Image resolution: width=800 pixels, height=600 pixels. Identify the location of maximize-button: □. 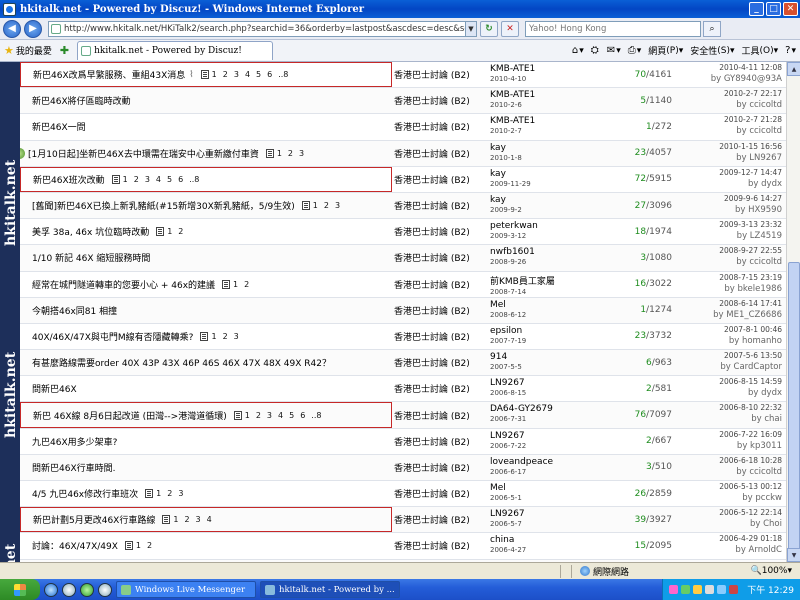
(773, 9).